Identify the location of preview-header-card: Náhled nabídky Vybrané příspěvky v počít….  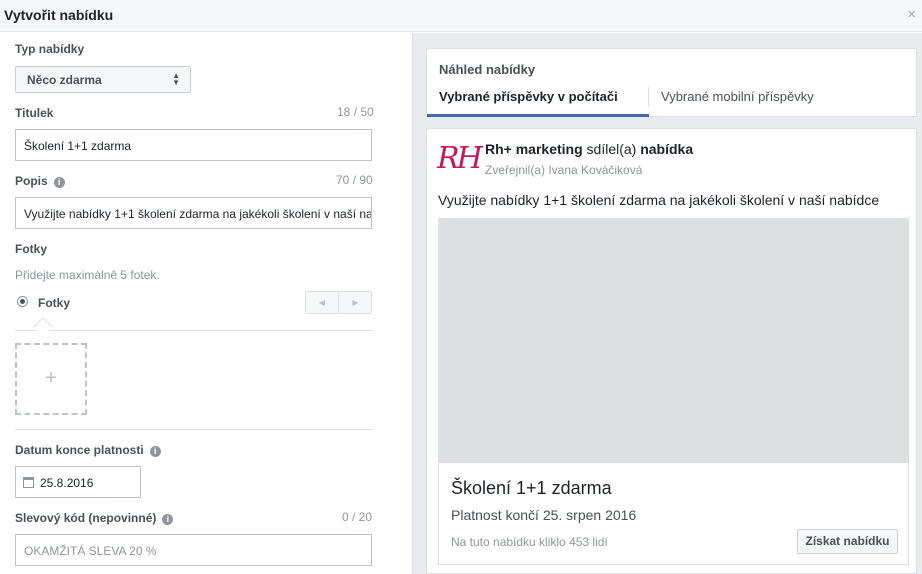
(672, 82).